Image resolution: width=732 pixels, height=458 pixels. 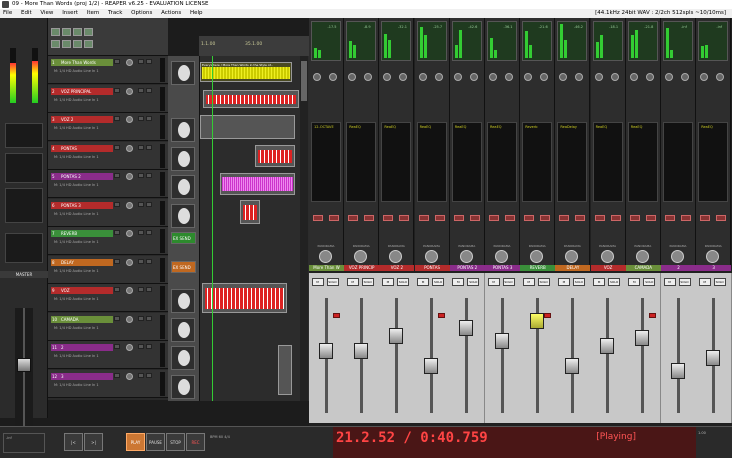 I want to click on track-row: 5 PONTAS 2 M: 1/4 HD Audio Line In 1, so click(x=108, y=184).